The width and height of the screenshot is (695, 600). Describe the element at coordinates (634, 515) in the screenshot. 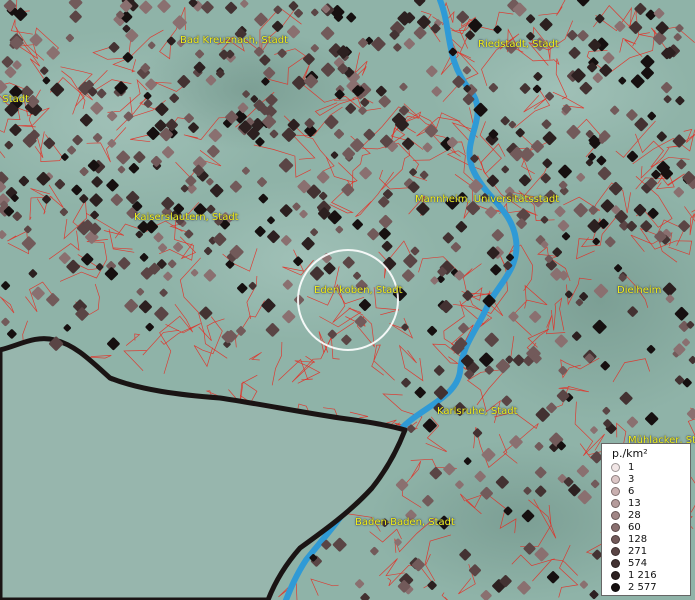

I see `legend-label: 28` at that location.